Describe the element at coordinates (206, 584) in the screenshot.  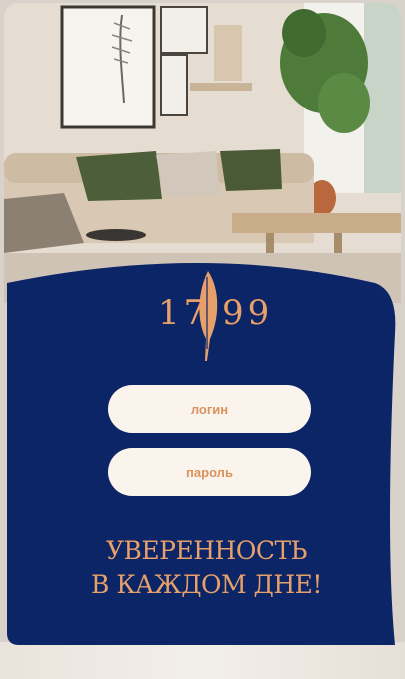
I see `slogan-line-2: В КАЖДОМ ДНЕ!` at that location.